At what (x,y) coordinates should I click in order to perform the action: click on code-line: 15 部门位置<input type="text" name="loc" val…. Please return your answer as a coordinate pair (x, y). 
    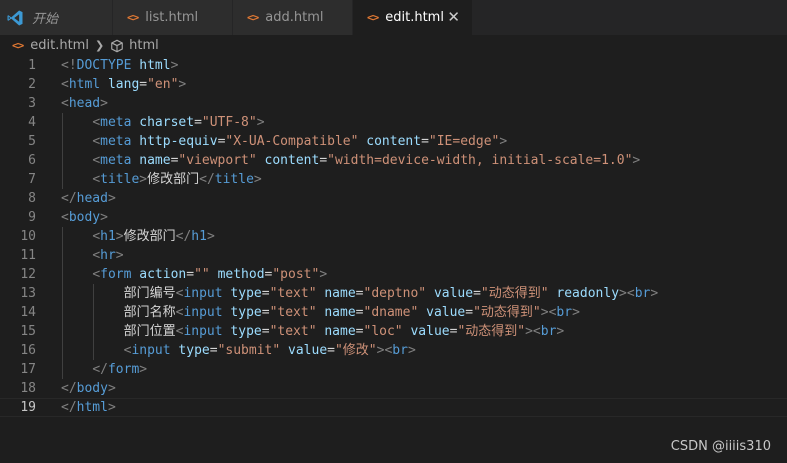
    Looking at the image, I should click on (393, 331).